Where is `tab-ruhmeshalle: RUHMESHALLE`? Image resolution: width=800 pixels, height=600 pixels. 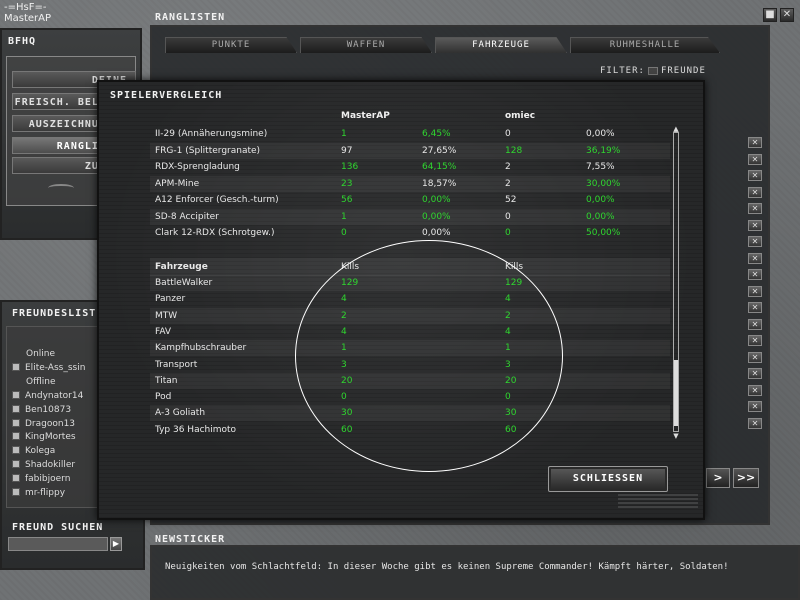
tab-ruhmeshalle: RUHMESHALLE is located at coordinates (645, 45).